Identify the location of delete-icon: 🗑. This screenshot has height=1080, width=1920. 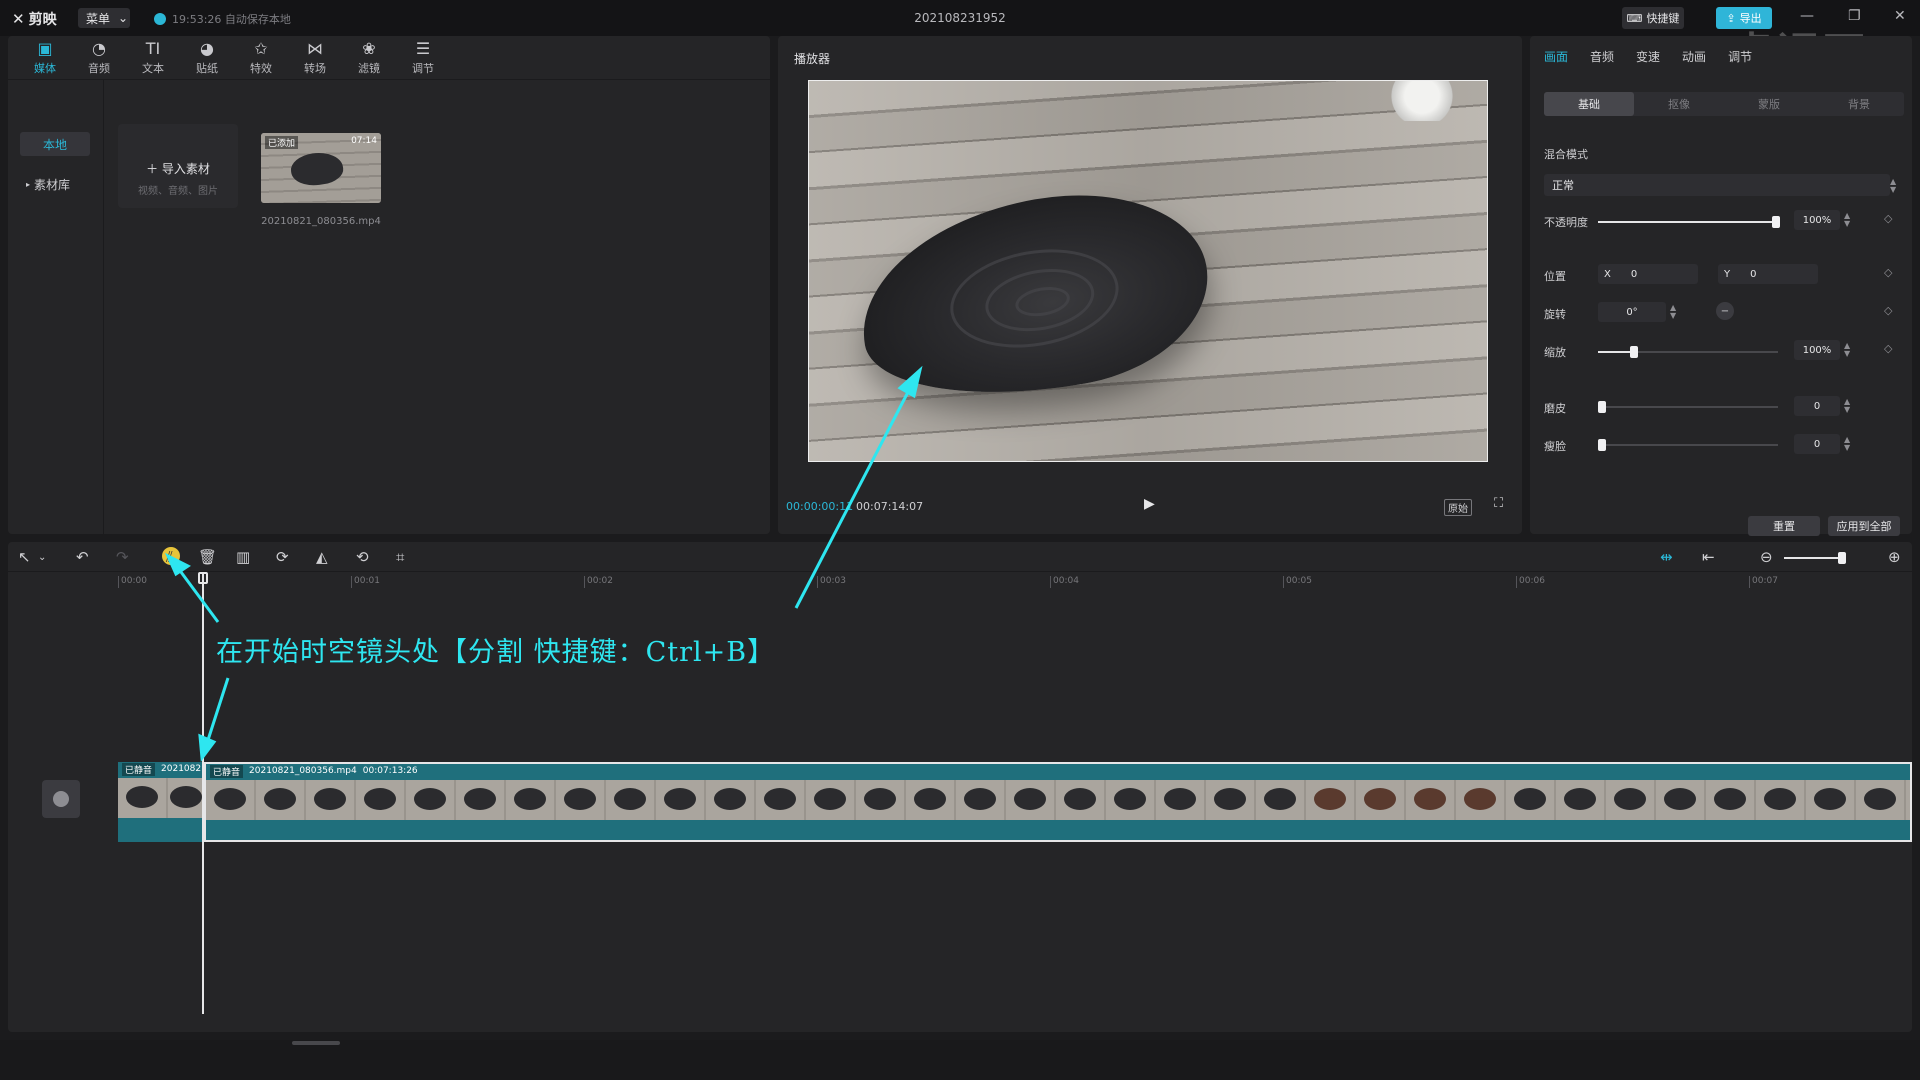
(207, 557).